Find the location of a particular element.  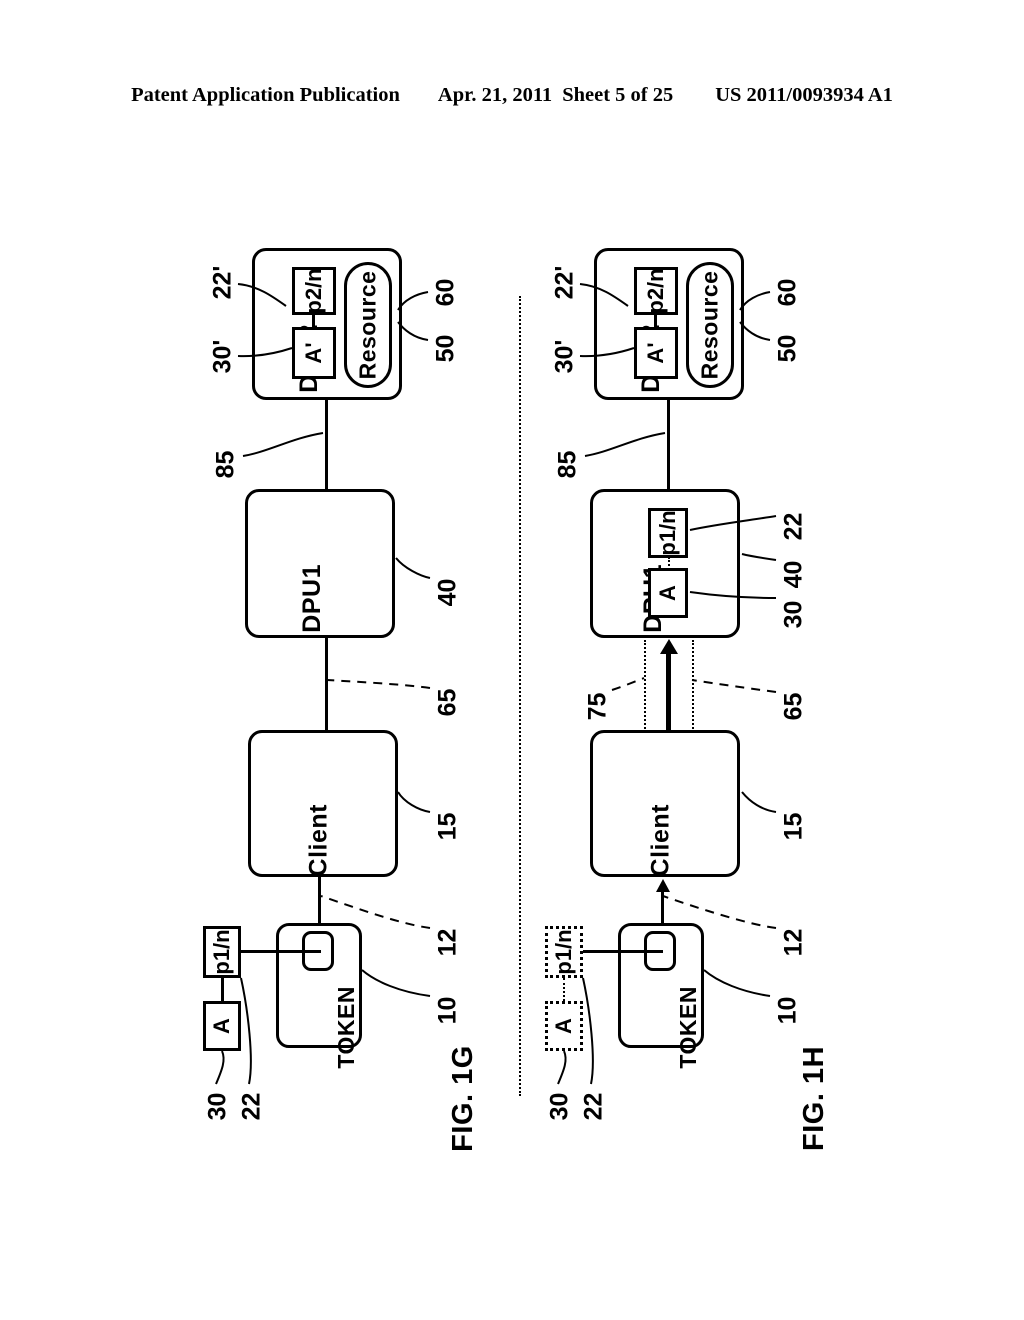

chip-a-token-label: A is located at coordinates (563, 1026).